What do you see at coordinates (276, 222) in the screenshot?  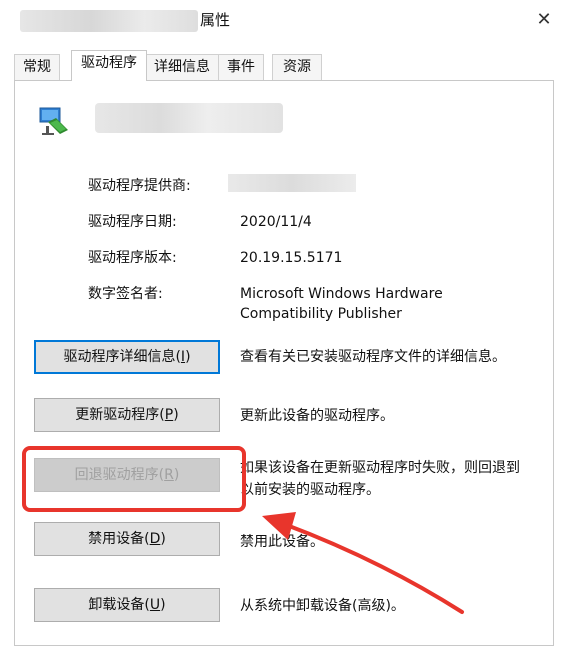 I see `date-value: 2020/11/4` at bounding box center [276, 222].